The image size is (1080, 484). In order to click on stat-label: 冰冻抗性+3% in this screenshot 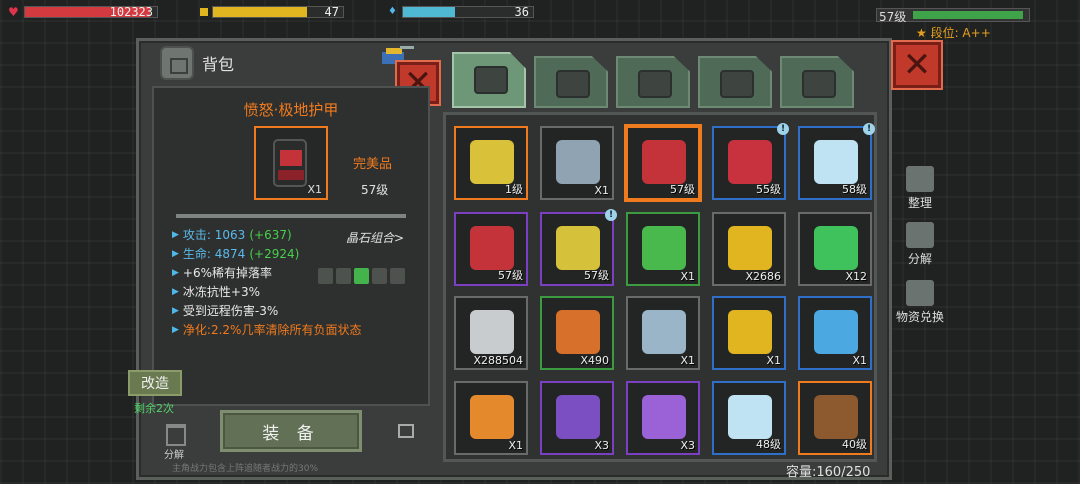, I will do `click(221, 292)`.